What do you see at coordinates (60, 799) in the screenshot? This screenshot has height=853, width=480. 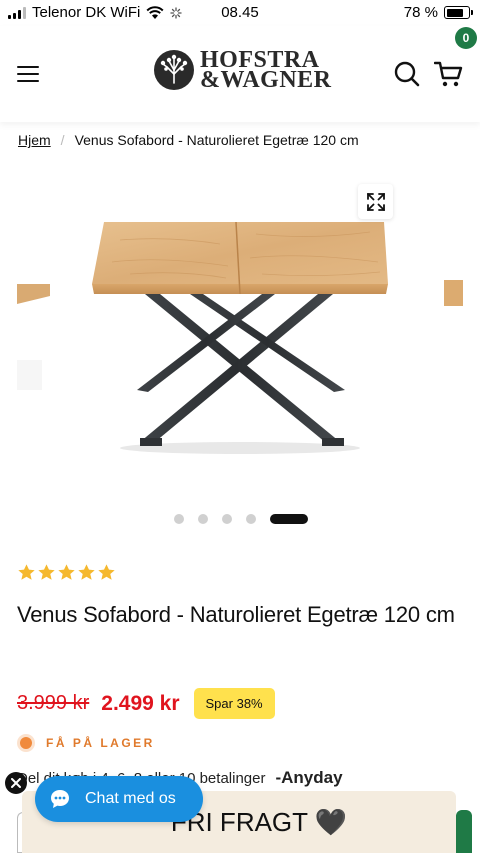 I see `chat-bubble-icon` at bounding box center [60, 799].